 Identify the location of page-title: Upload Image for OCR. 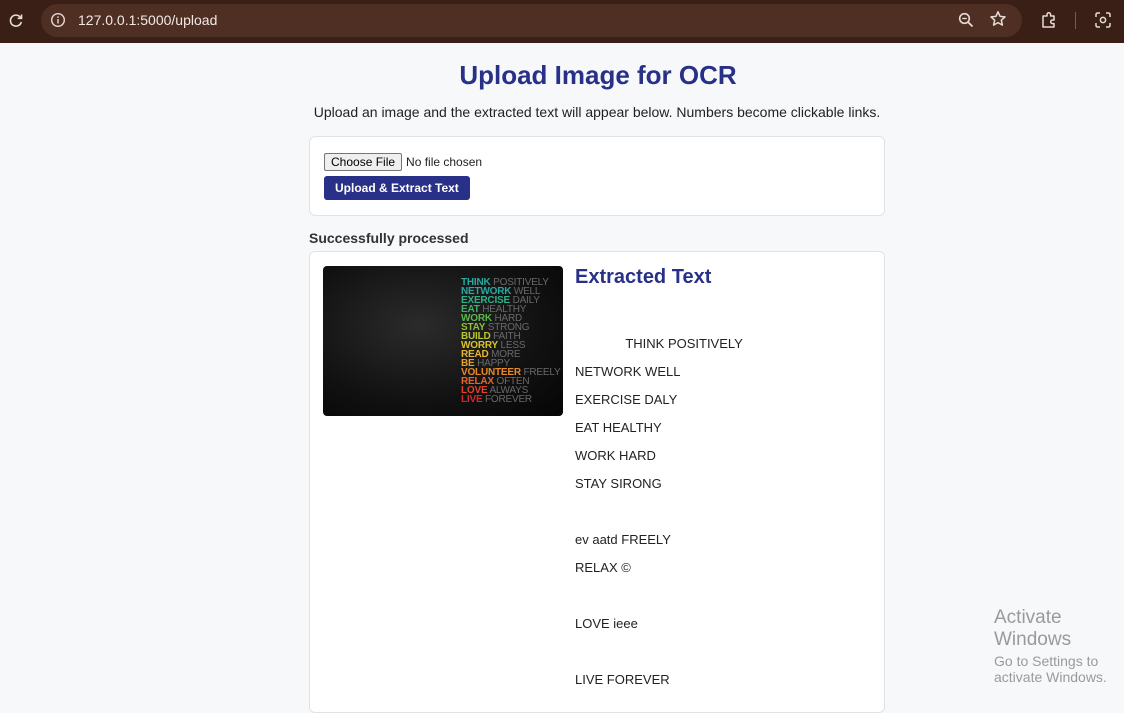
(598, 75).